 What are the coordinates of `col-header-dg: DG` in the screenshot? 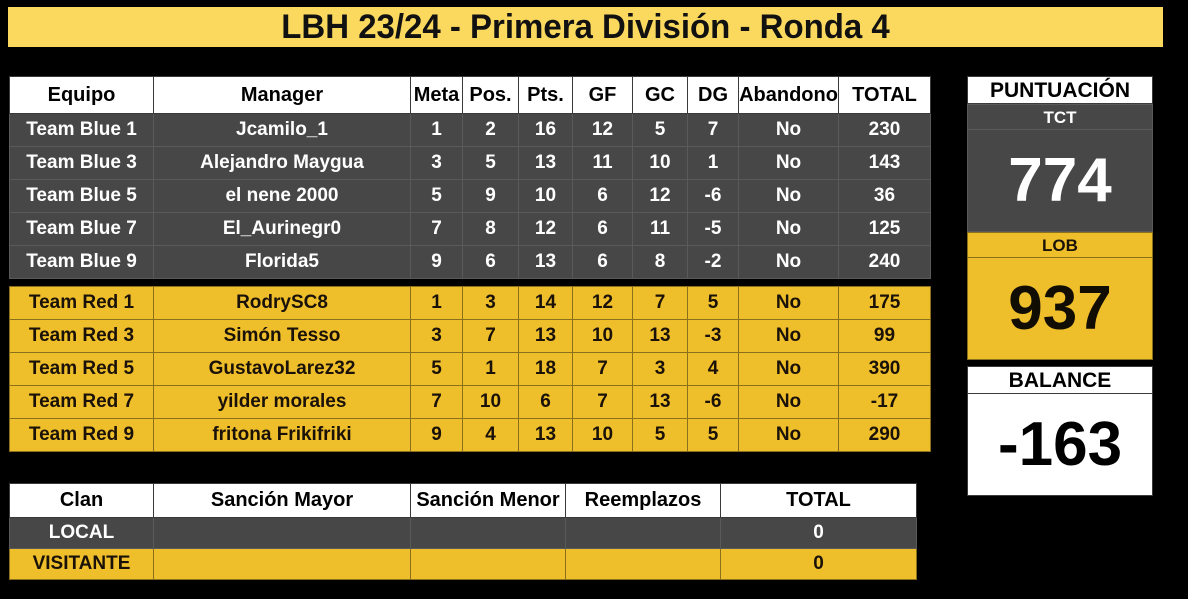 It's located at (713, 95).